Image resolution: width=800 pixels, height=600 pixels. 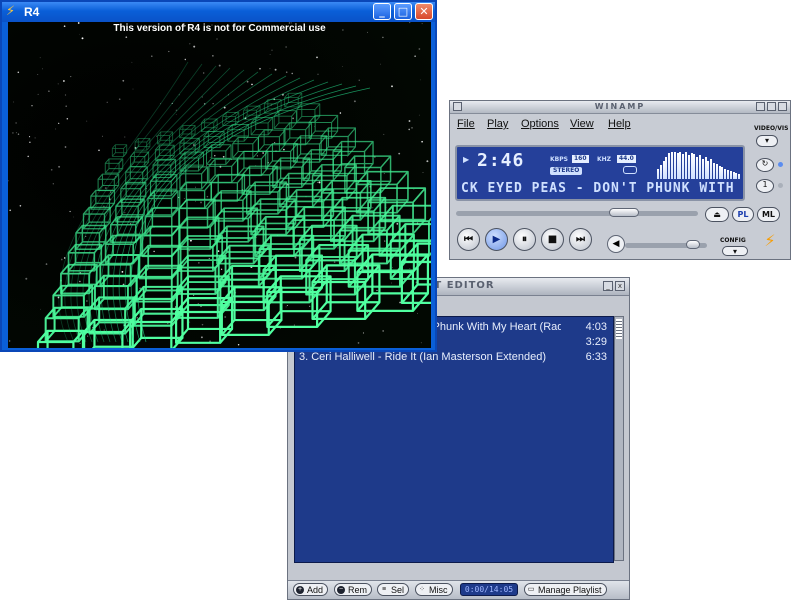 I want to click on winamp-close-button, so click(x=782, y=106).